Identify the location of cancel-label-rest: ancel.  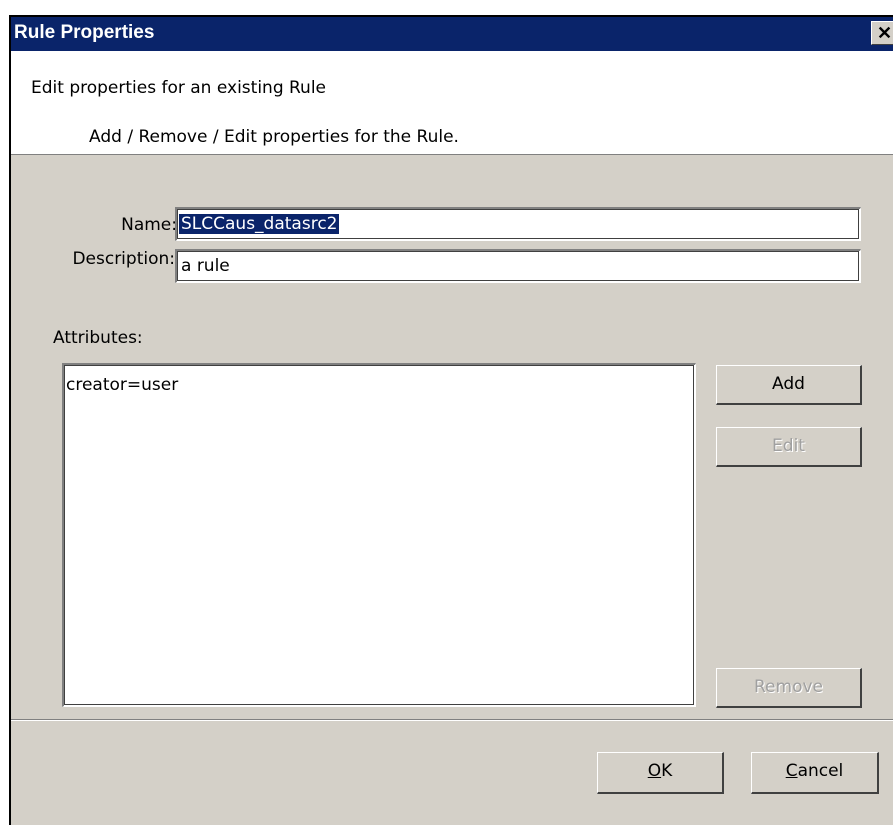
(820, 771).